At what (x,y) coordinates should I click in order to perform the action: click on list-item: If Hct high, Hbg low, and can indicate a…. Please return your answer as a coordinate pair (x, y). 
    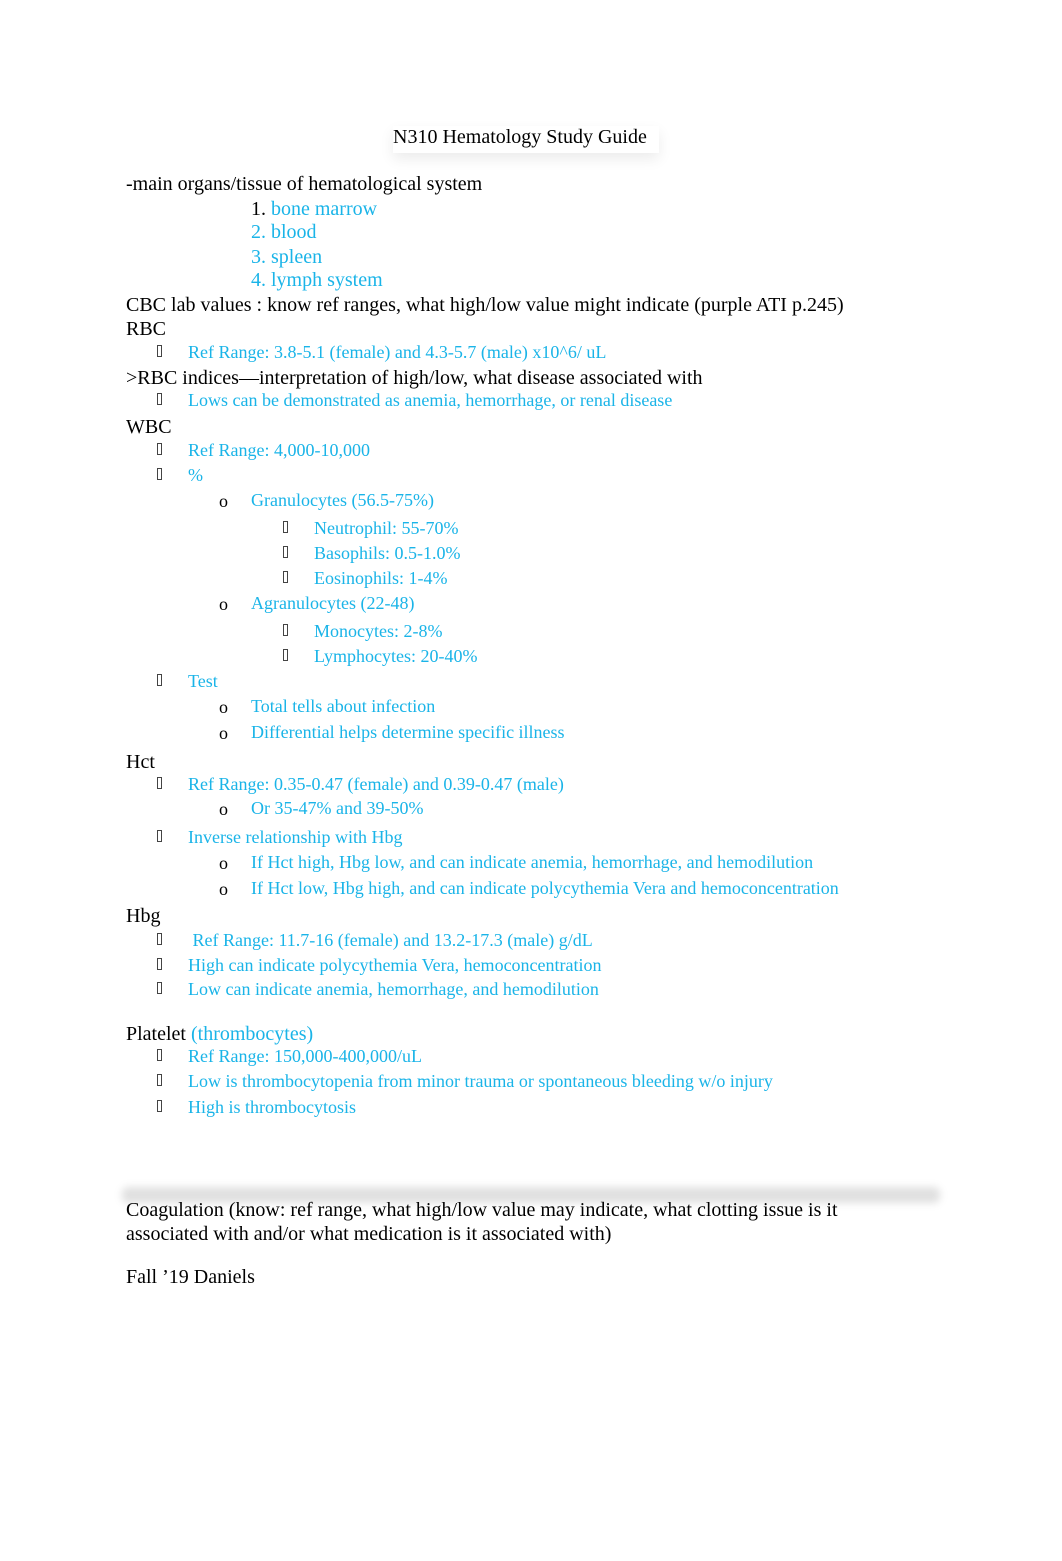
    Looking at the image, I should click on (532, 862).